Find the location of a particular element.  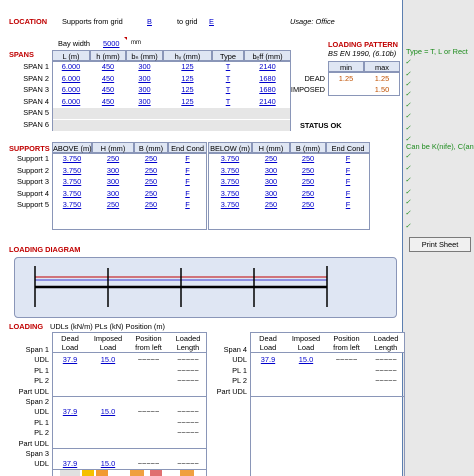

bay-width-input: 5000 is located at coordinates (111, 43).